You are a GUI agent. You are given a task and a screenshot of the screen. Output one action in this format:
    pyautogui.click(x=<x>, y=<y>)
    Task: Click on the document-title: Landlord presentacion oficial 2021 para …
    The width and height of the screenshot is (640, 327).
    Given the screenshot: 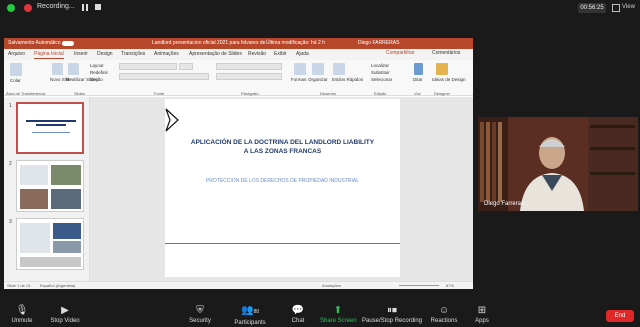 What is the action you would take?
    pyautogui.click(x=209, y=43)
    